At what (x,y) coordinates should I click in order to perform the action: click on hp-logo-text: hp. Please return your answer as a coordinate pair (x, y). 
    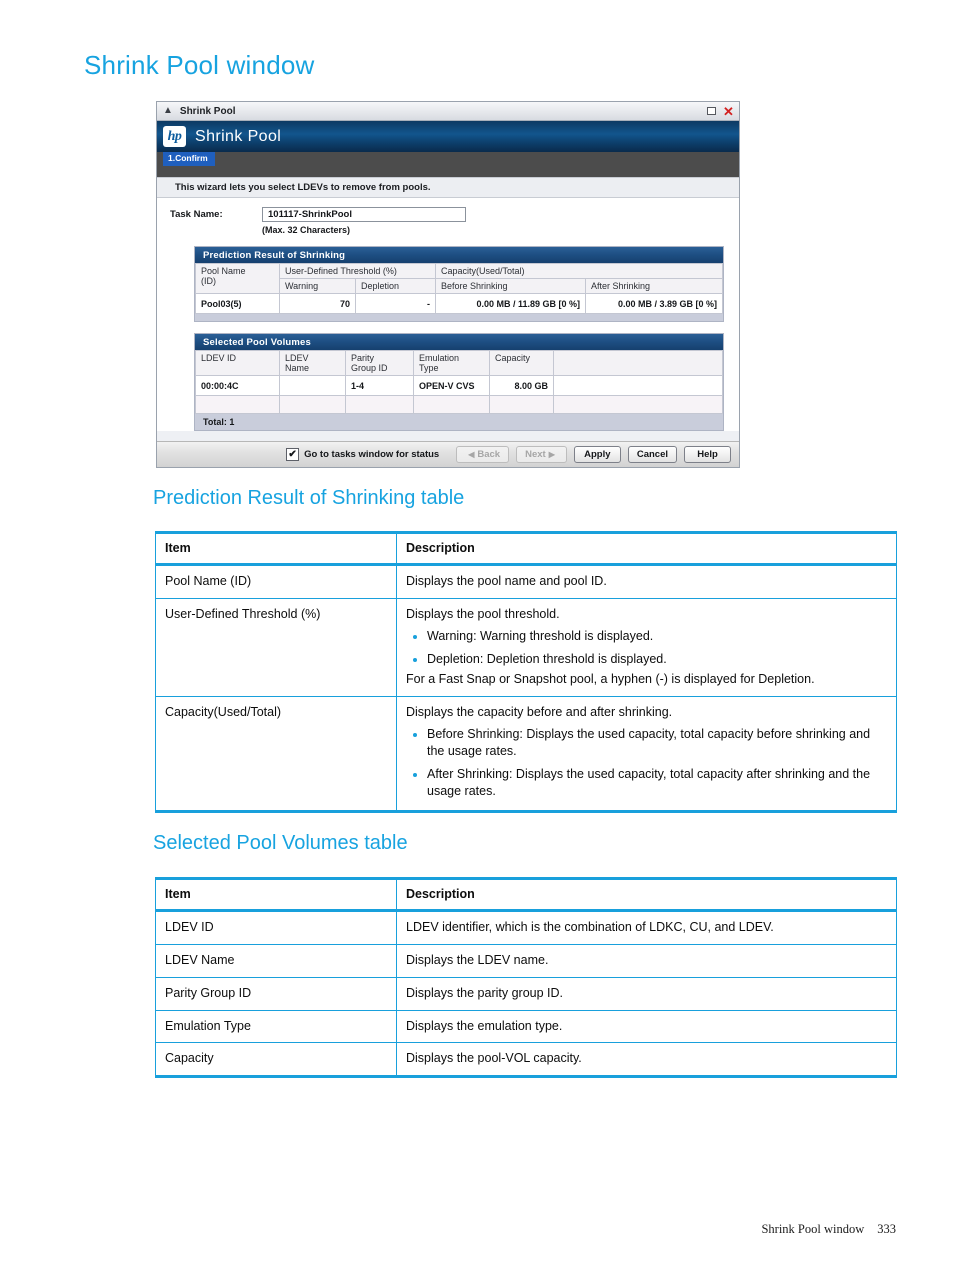
    Looking at the image, I should click on (174, 136).